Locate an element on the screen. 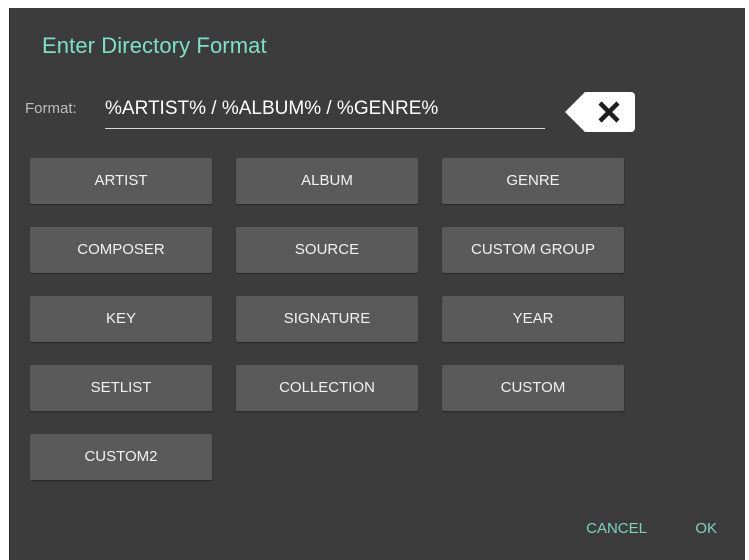 This screenshot has width=749, height=560. token-custom-group-button: CUSTOM GROUP is located at coordinates (533, 250).